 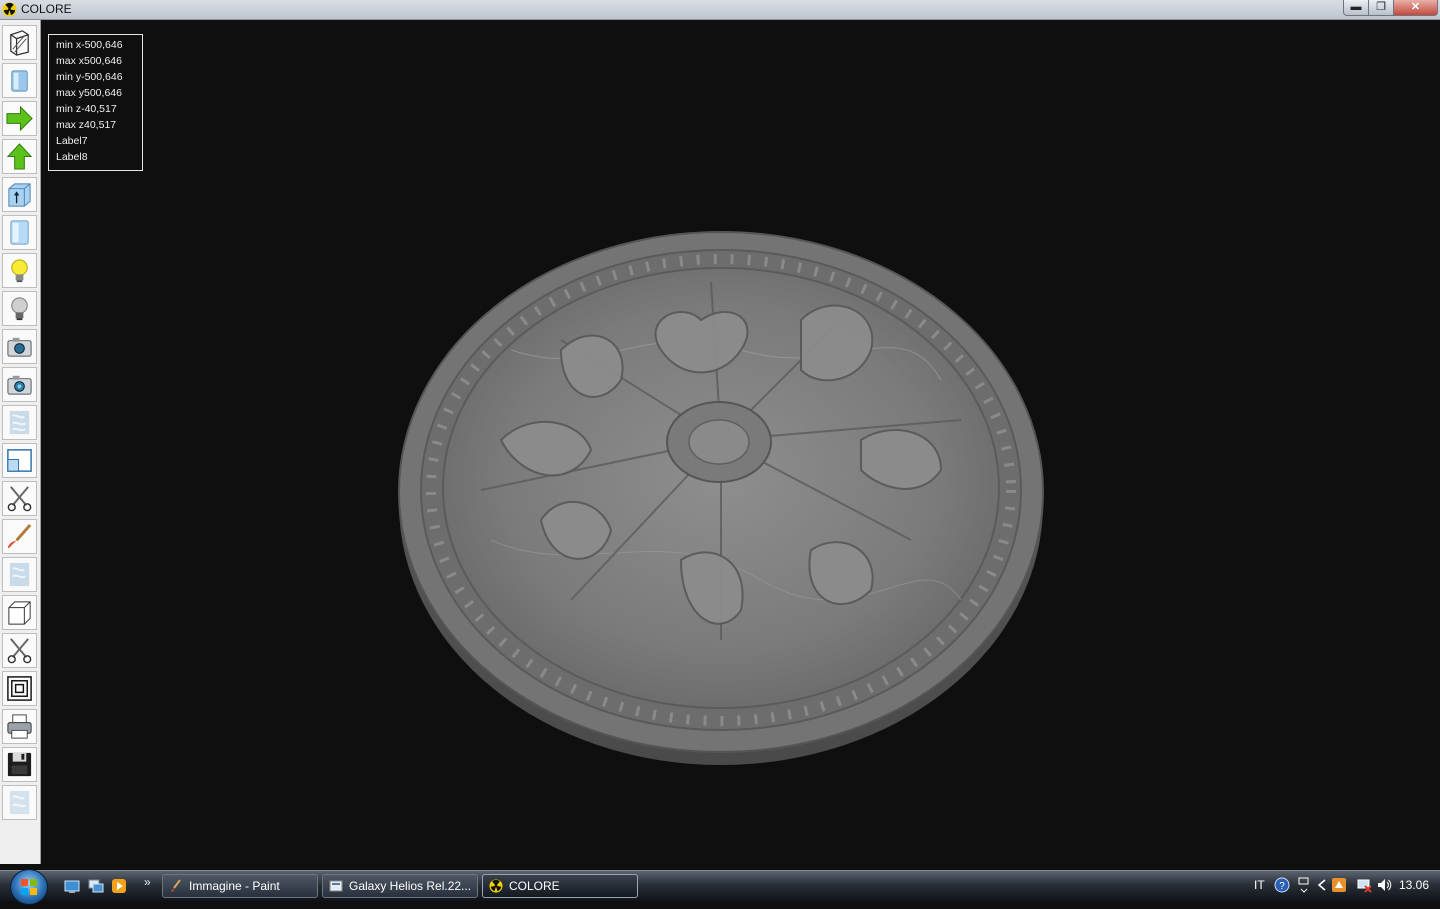 What do you see at coordinates (89, 93) in the screenshot?
I see `info-max-y: max y500,646` at bounding box center [89, 93].